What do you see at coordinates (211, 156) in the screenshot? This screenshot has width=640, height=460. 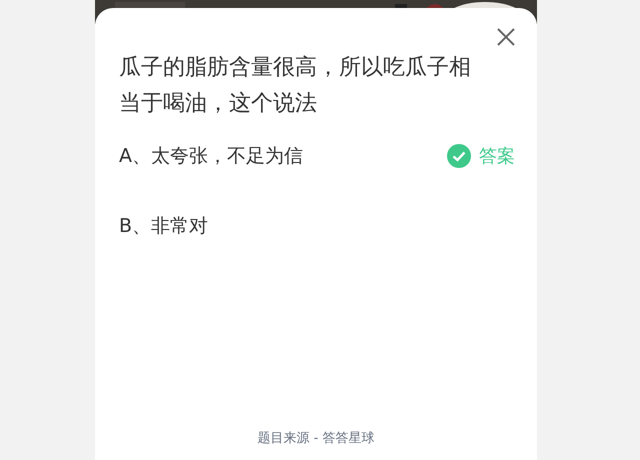 I see `answer-option: A、太夸张，不足为信` at bounding box center [211, 156].